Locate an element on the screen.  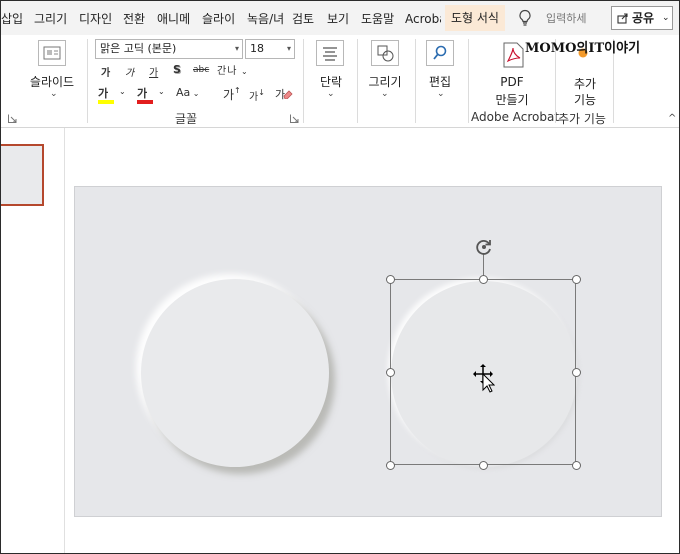
drawing-button: 그리기 is located at coordinates (385, 81).